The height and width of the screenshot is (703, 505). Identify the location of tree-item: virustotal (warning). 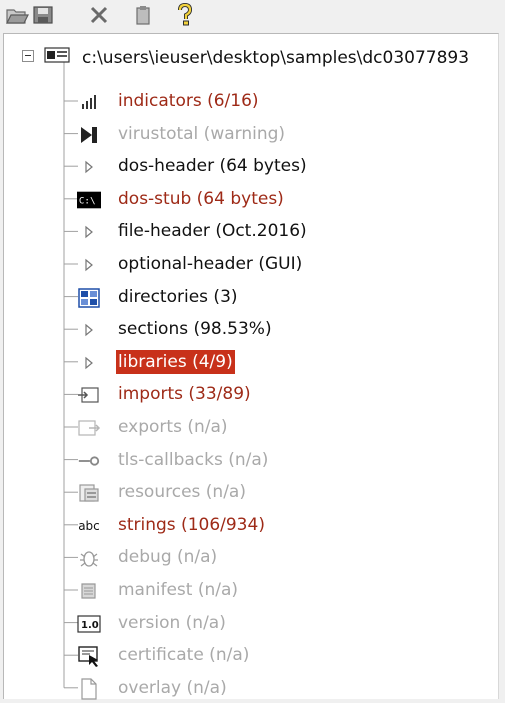
(251, 134).